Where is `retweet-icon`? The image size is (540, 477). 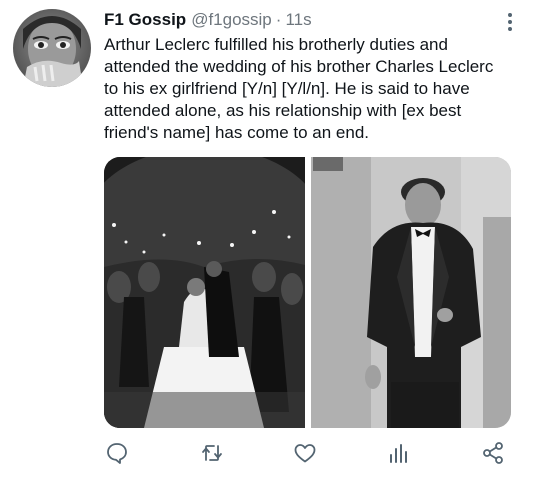 retweet-icon is located at coordinates (212, 453).